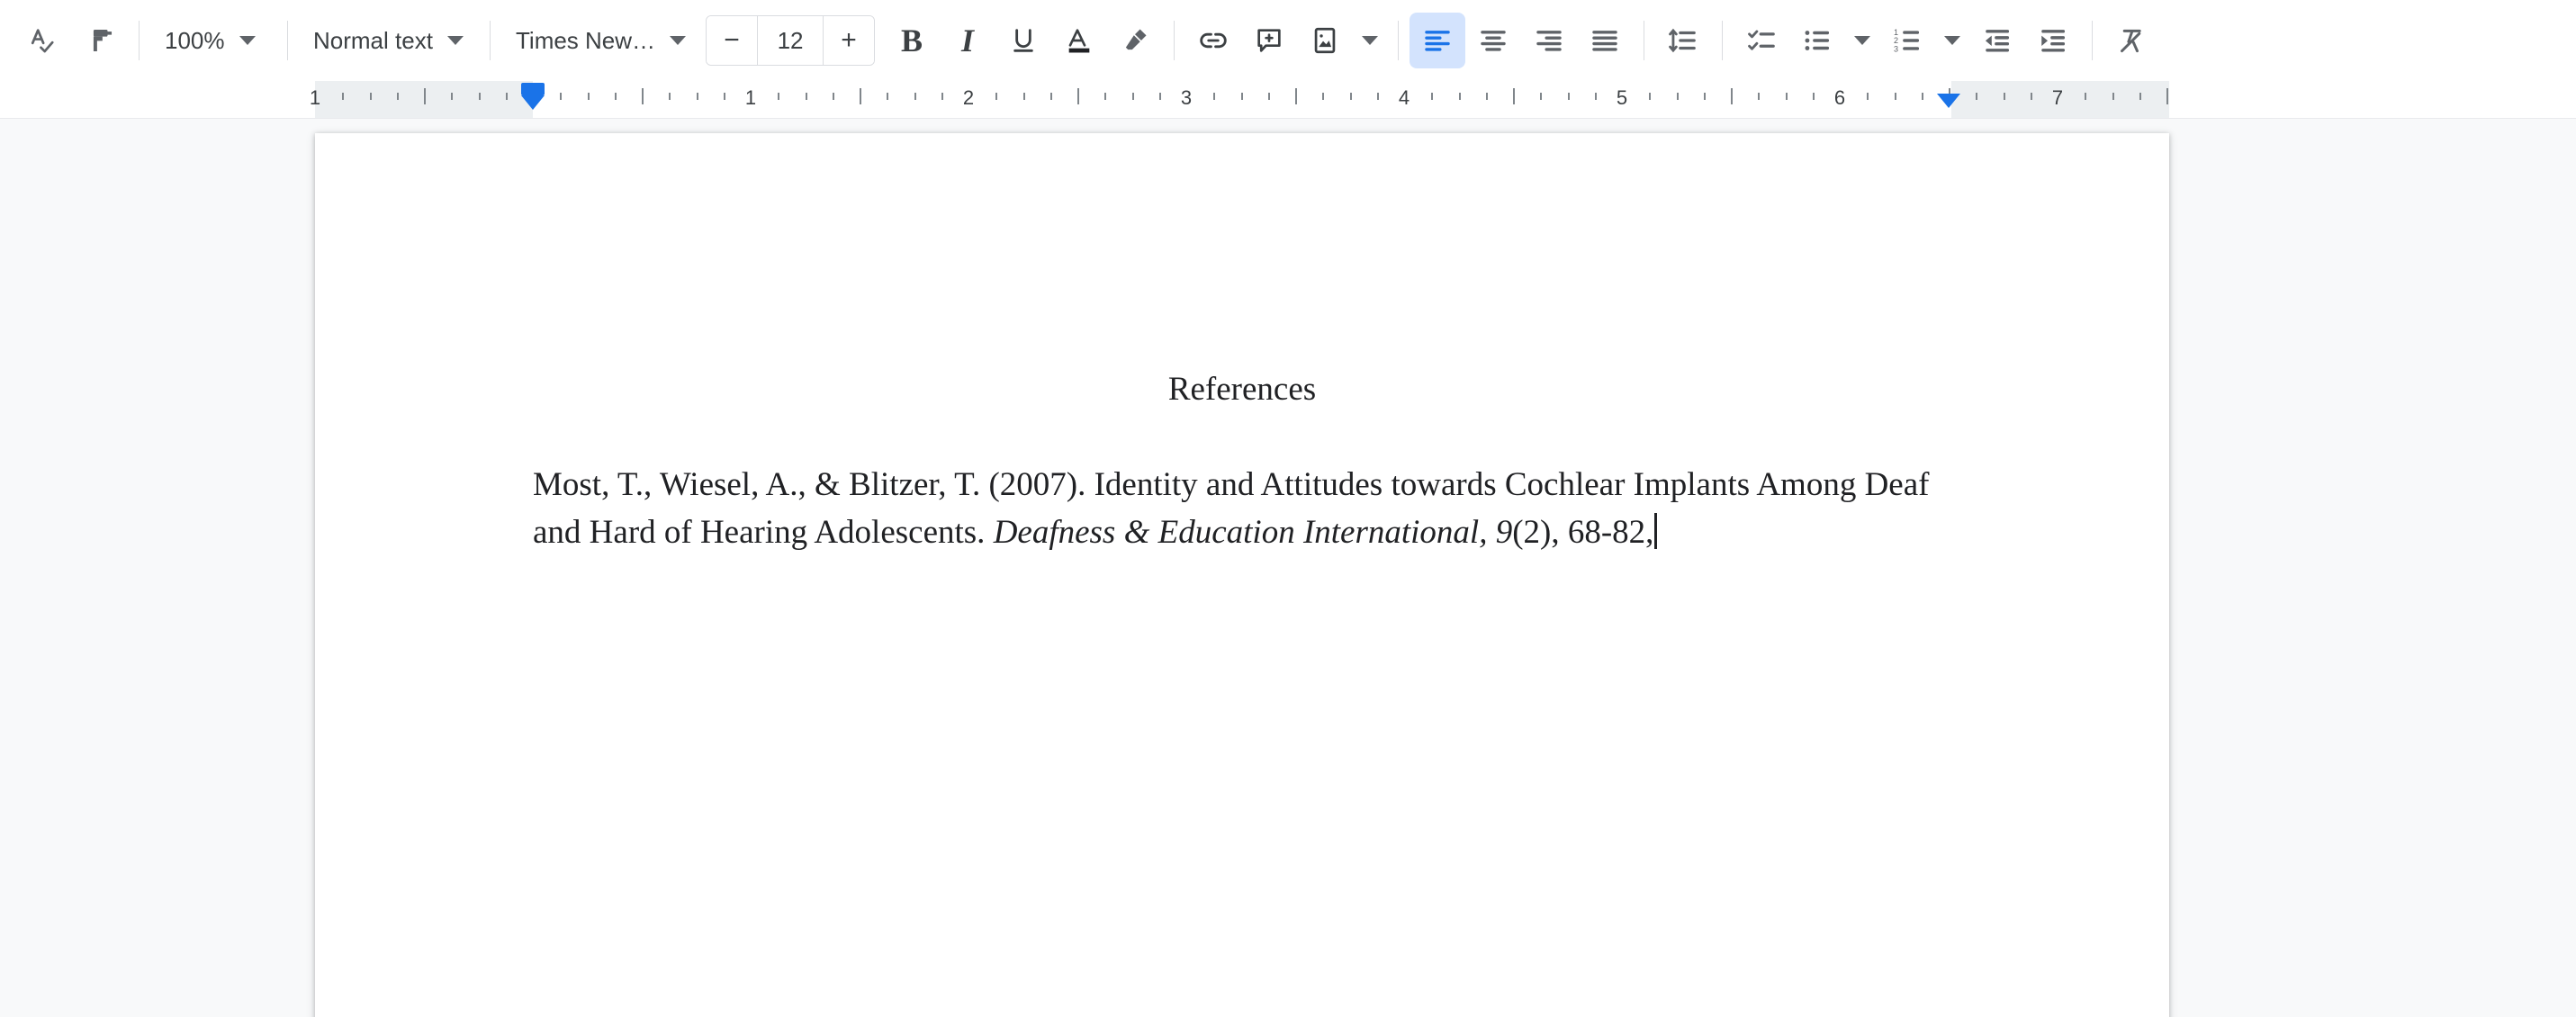 The width and height of the screenshot is (2576, 1017). What do you see at coordinates (100, 40) in the screenshot?
I see `paint-format-icon` at bounding box center [100, 40].